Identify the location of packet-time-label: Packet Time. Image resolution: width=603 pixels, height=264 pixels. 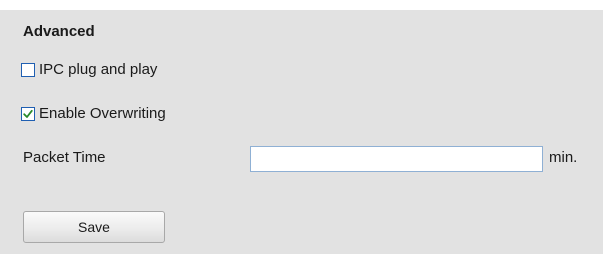
(64, 157).